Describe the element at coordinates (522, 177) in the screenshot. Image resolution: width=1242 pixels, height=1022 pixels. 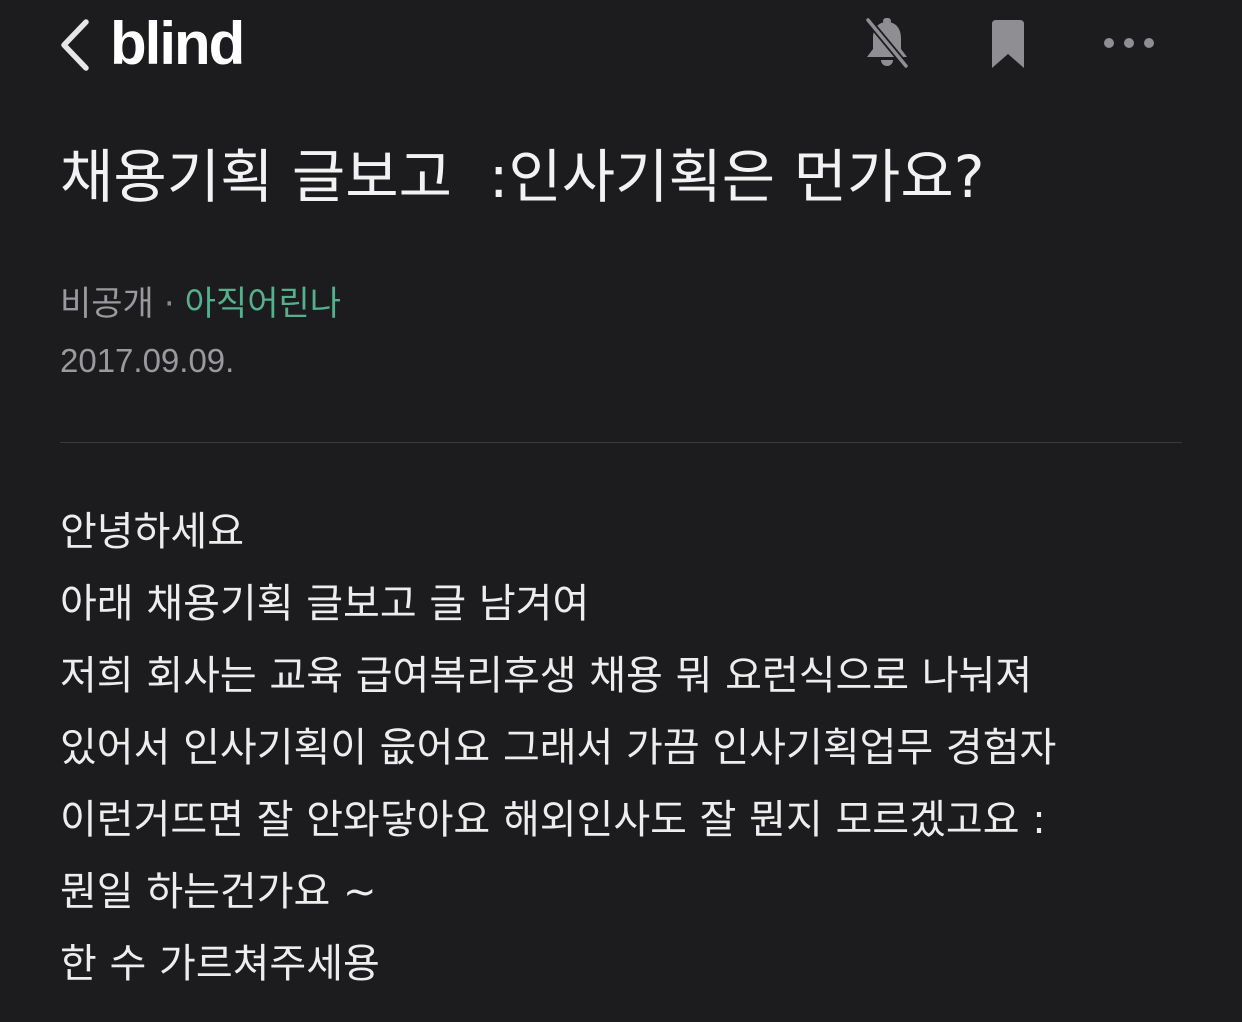
I see `post-title: 채용기획 글보고 :인사기획은 먼가요?` at that location.